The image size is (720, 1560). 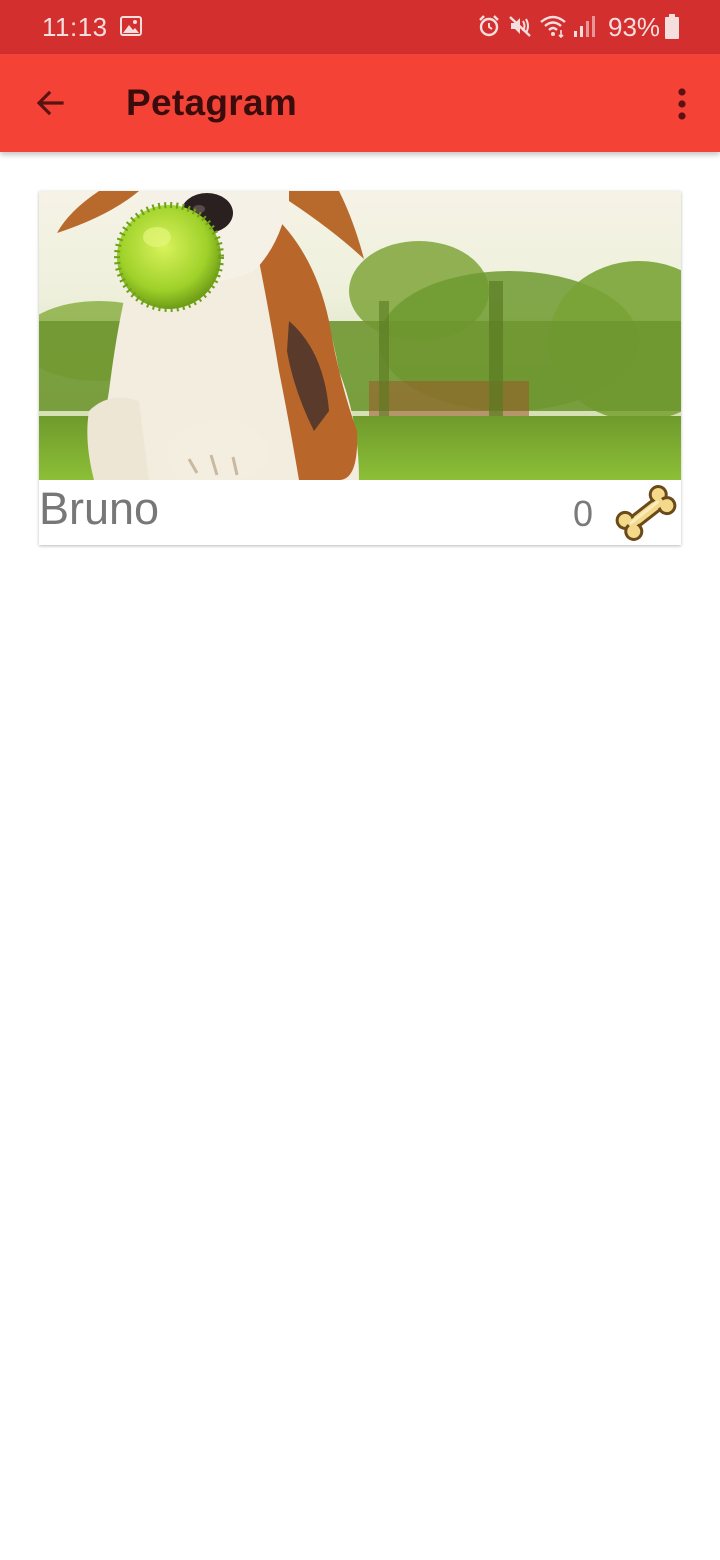 I want to click on page-title: Petagram, so click(x=212, y=102).